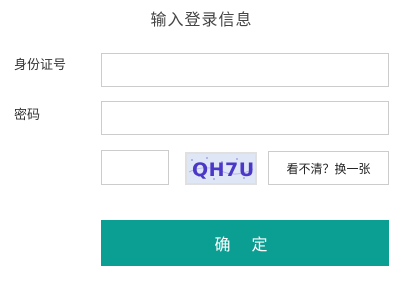 Image resolution: width=403 pixels, height=285 pixels. What do you see at coordinates (201, 19) in the screenshot?
I see `form-title: 输入登录信息` at bounding box center [201, 19].